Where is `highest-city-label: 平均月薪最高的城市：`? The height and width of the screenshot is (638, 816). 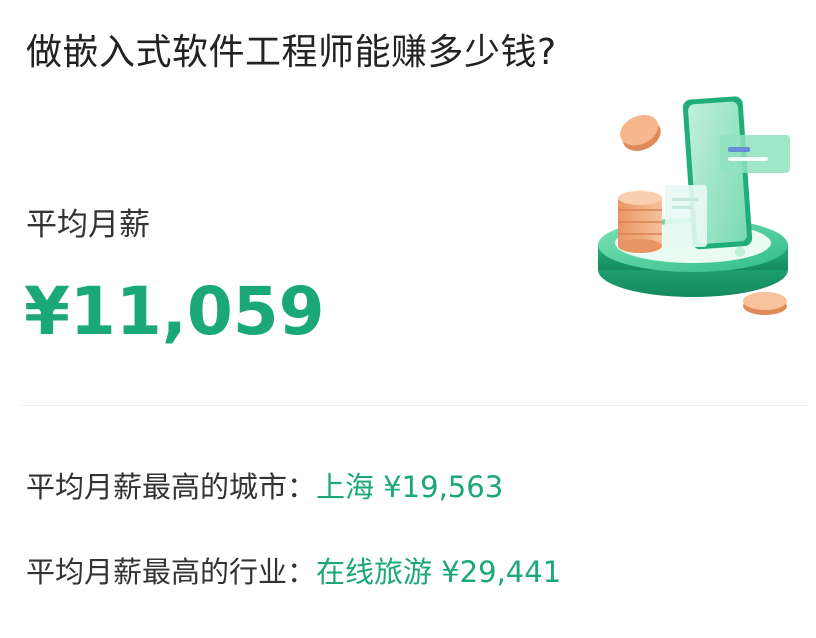 highest-city-label: 平均月薪最高的城市： is located at coordinates (171, 487).